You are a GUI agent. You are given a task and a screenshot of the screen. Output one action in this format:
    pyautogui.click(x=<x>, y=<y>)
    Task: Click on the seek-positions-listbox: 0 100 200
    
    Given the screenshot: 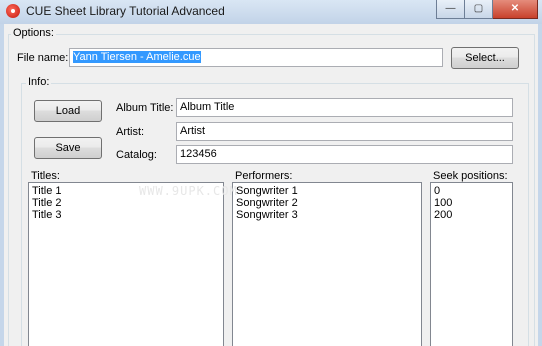 What is the action you would take?
    pyautogui.click(x=471, y=264)
    